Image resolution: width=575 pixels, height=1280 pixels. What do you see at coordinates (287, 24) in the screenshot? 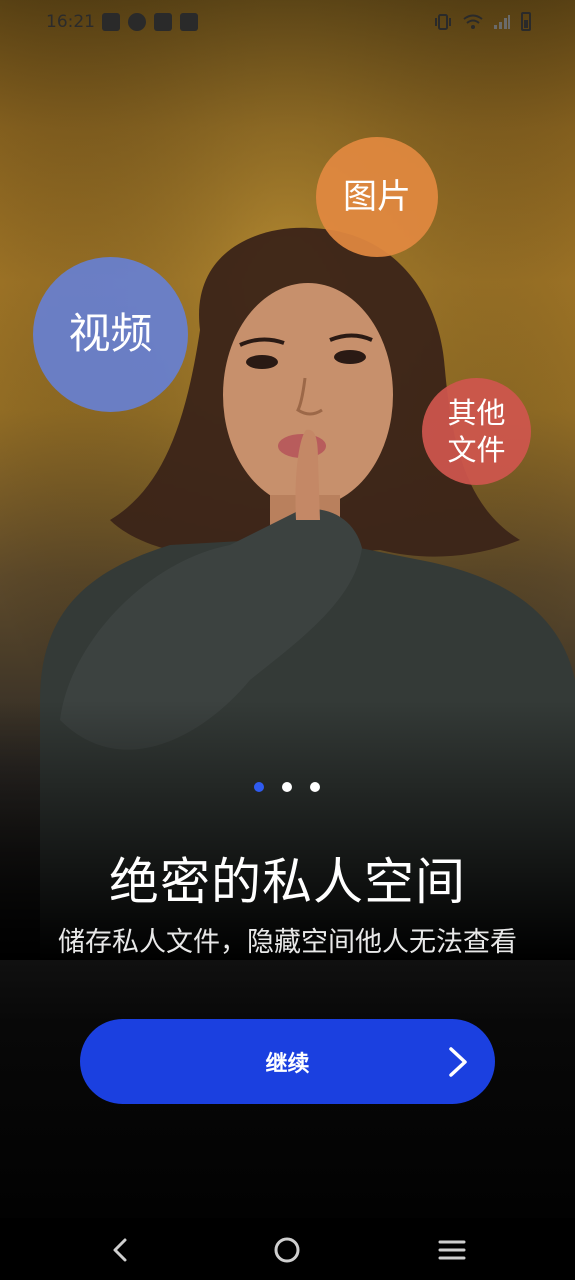
I see `status-bar: 16:21` at bounding box center [287, 24].